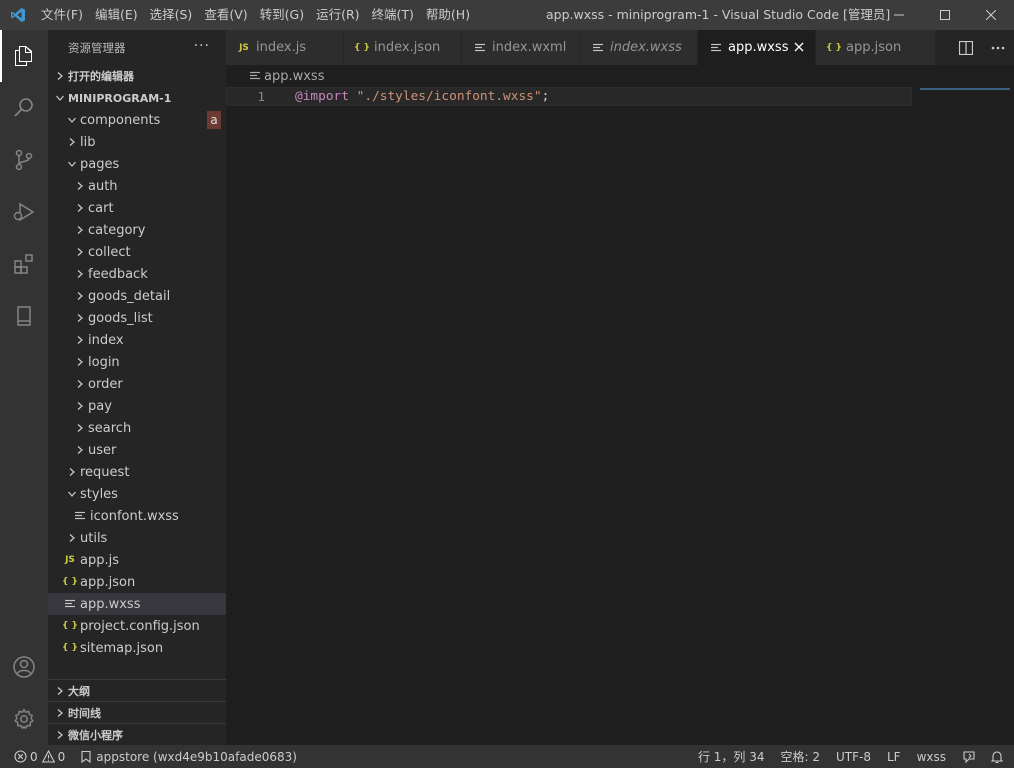  I want to click on editor-tab: index.wxml, so click(521, 47).